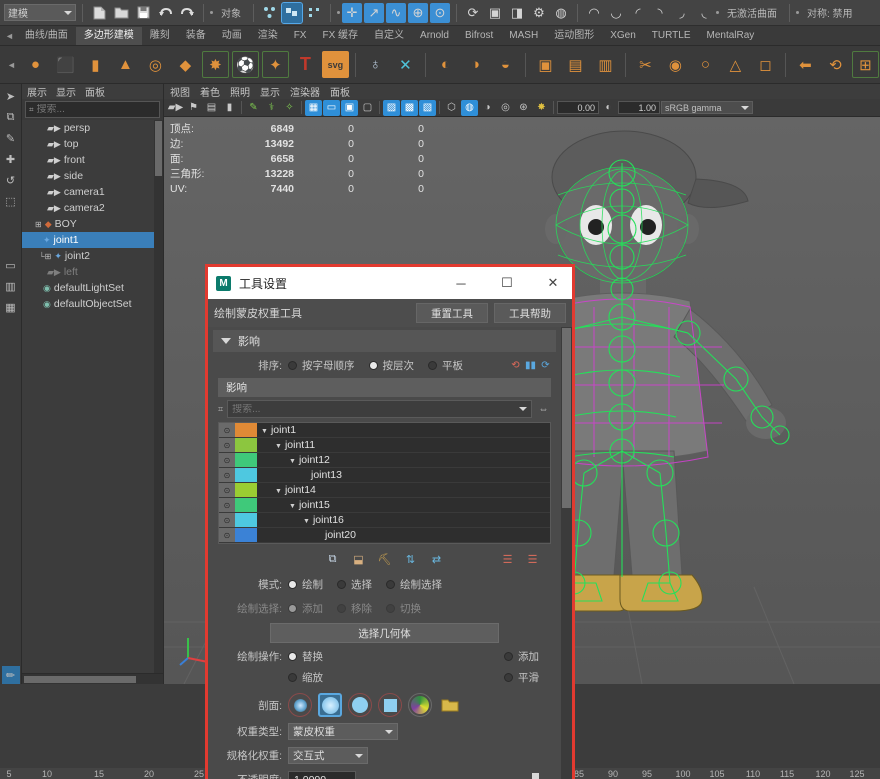  Describe the element at coordinates (384, 460) in the screenshot. I see `joint-list-row: ⊙ ▼ joint12` at that location.